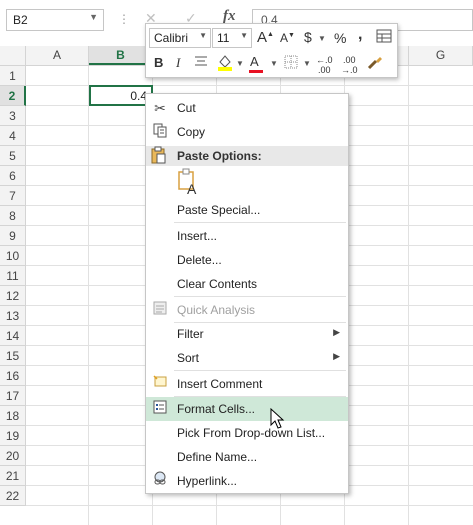 The height and width of the screenshot is (525, 473). I want to click on font-name-select: Calibri ▼, so click(180, 38).